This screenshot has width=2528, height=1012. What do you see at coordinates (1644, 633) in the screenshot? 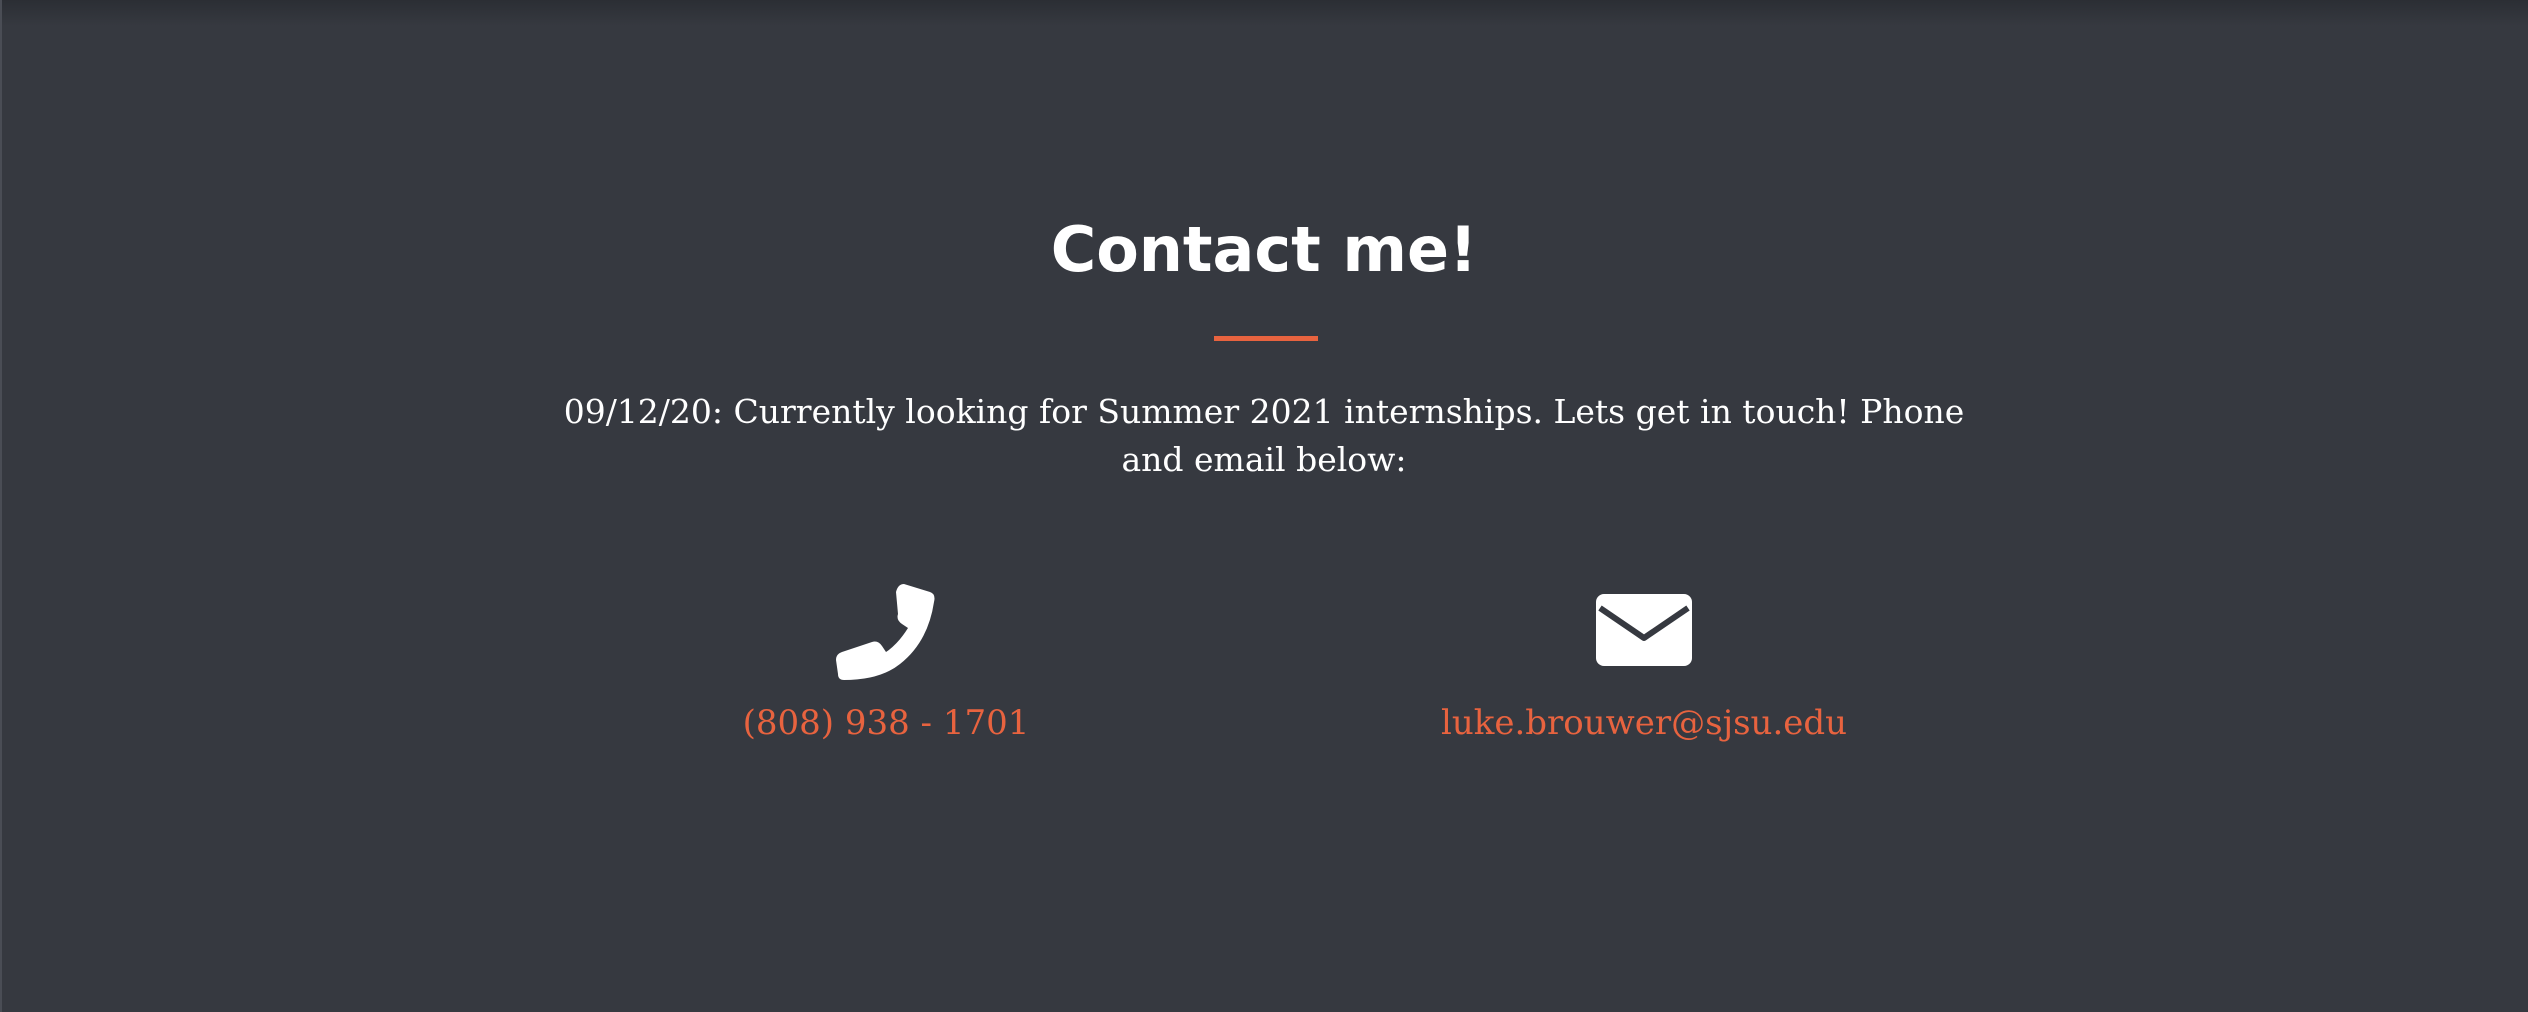
I see `envelope-icon` at bounding box center [1644, 633].